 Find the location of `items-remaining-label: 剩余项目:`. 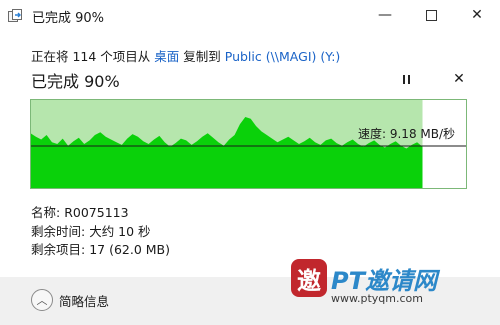

items-remaining-label: 剩余项目: is located at coordinates (58, 249).